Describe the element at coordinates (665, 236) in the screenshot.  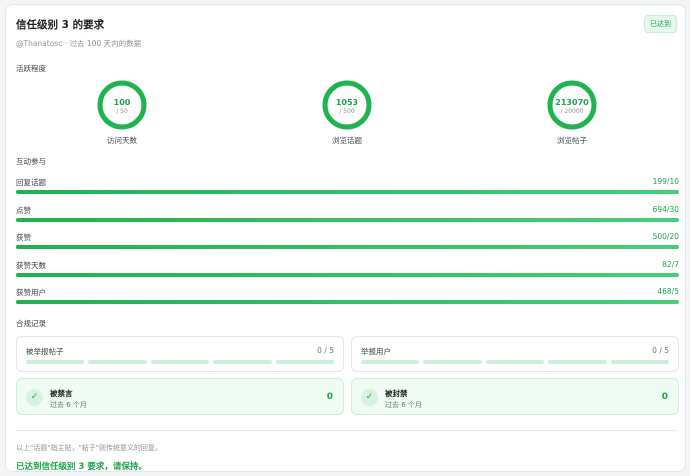
I see `bar-value: 500/20` at that location.